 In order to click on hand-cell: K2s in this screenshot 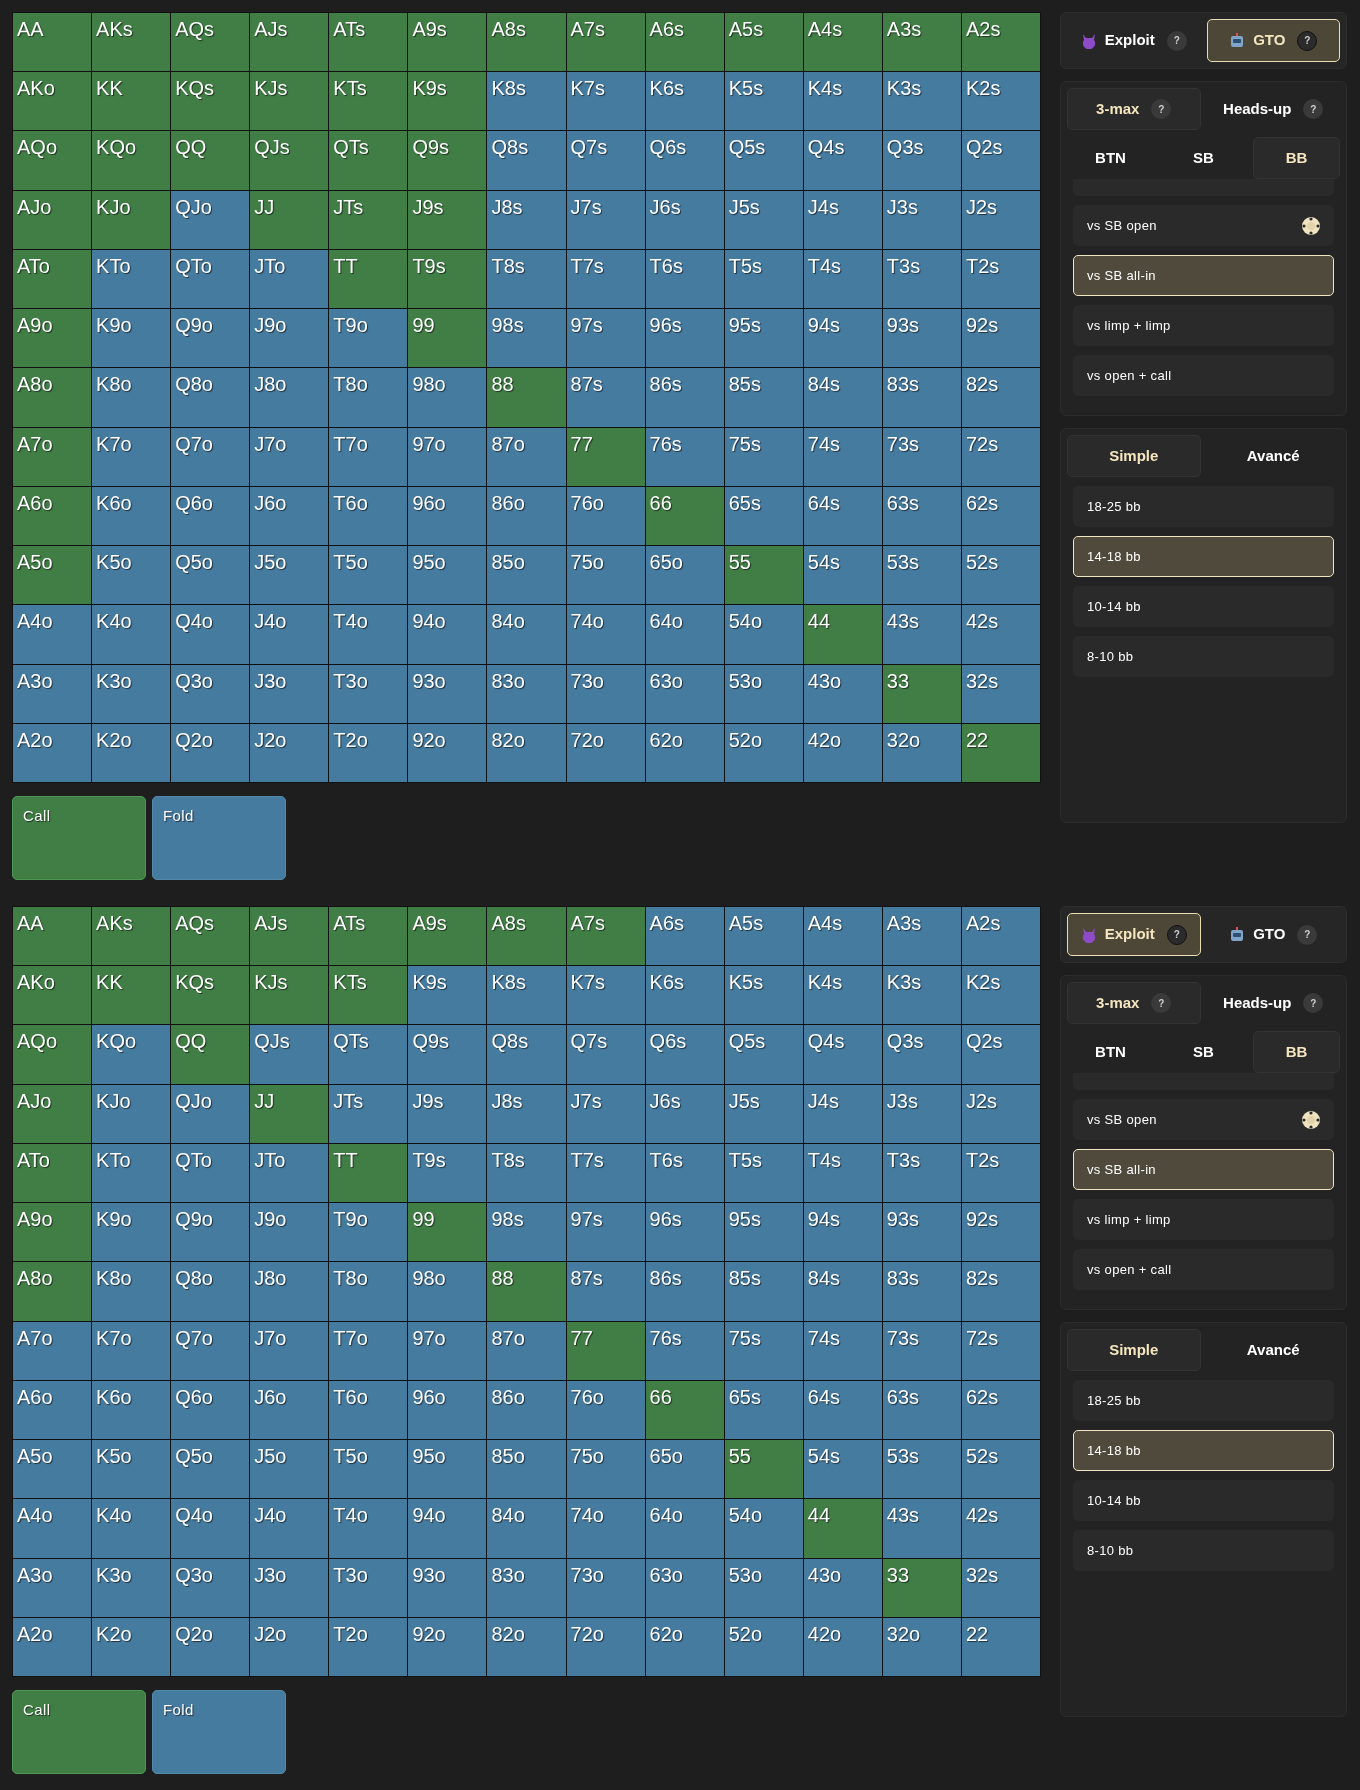, I will do `click(1000, 101)`.